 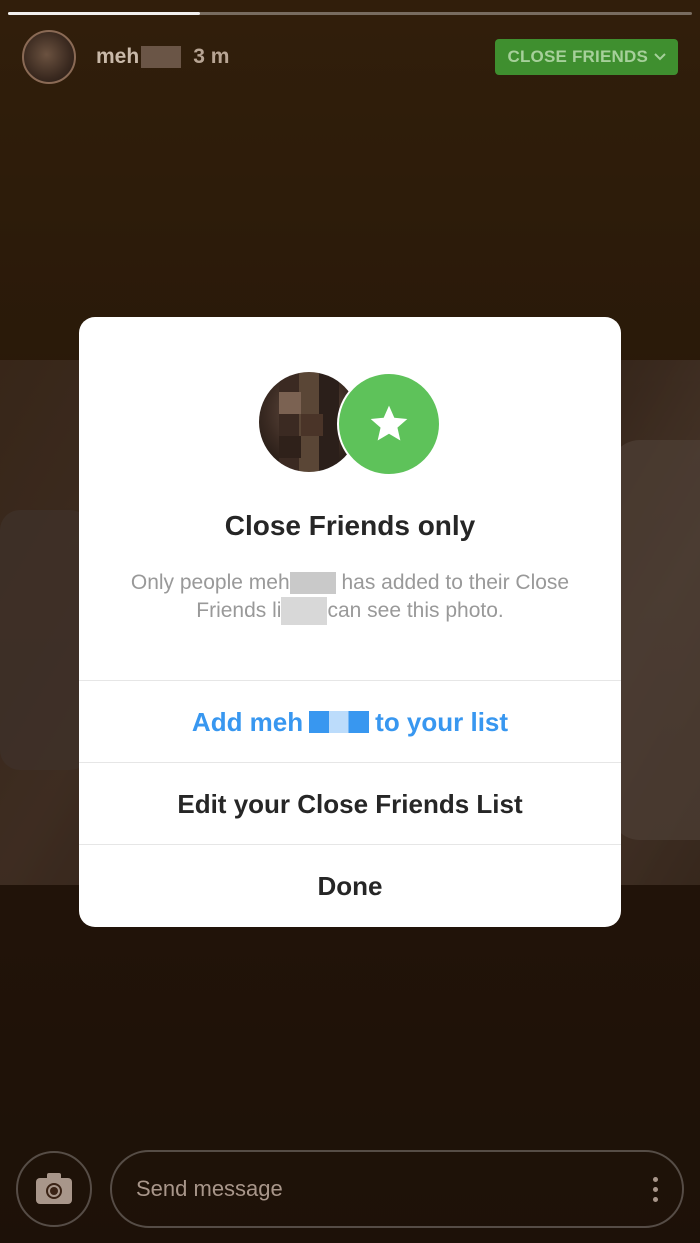 I want to click on username: meh, so click(x=139, y=57).